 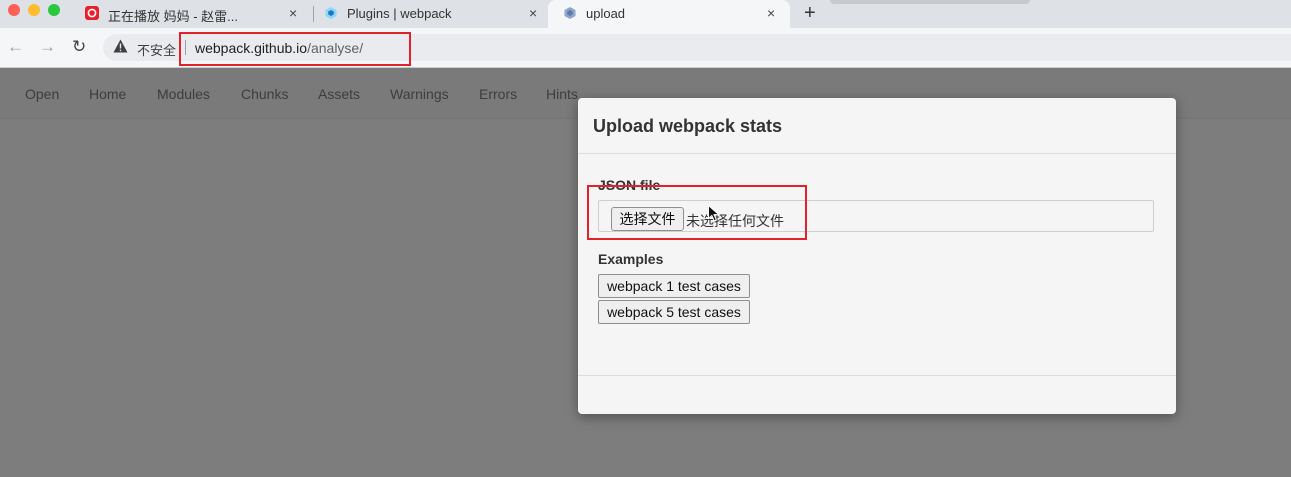 I want to click on warning-icon, so click(x=120, y=46).